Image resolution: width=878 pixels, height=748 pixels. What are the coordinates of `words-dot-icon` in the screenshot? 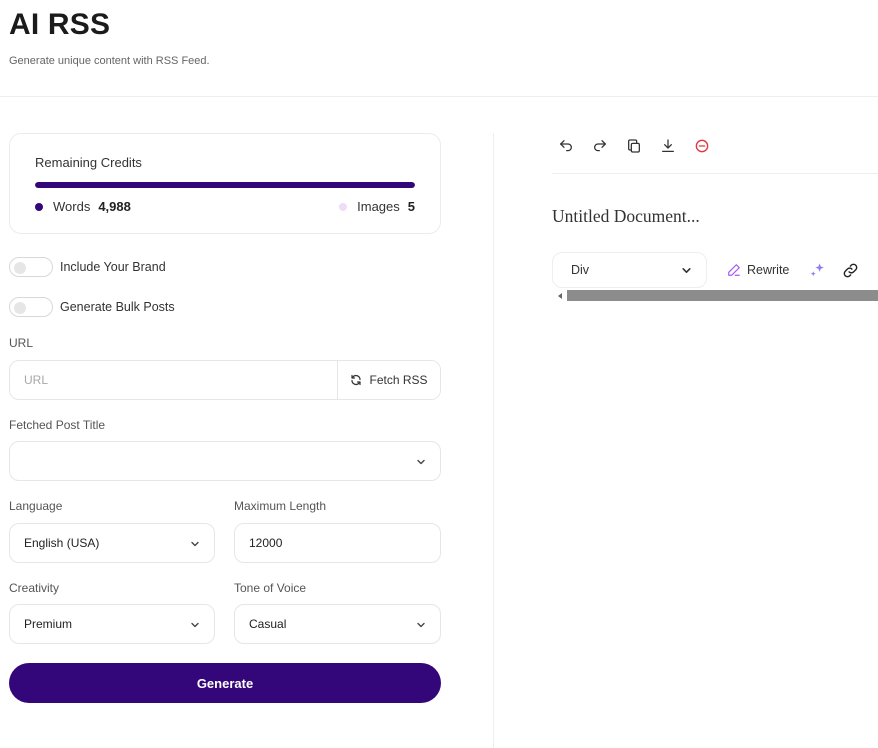 It's located at (39, 206).